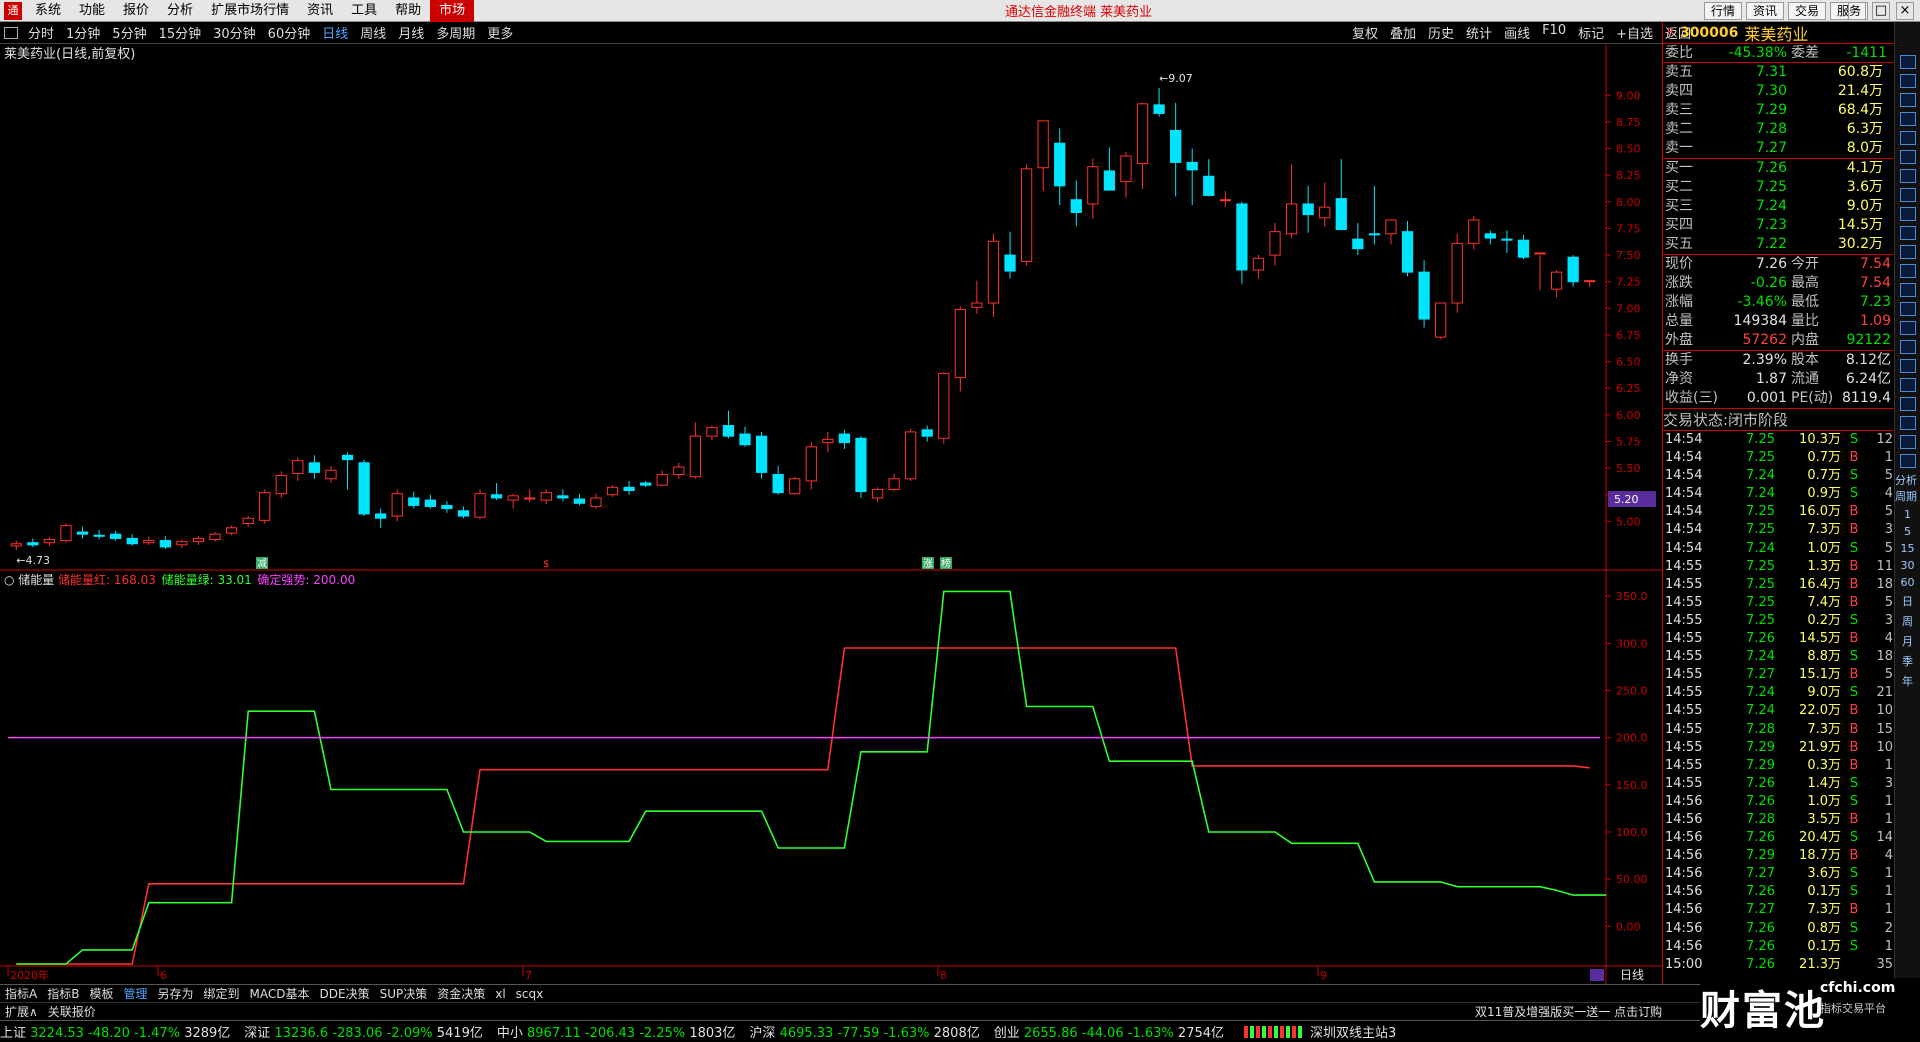  Describe the element at coordinates (1778, 168) in the screenshot. I see `bid-row: 买一 7.26 4.1万` at that location.